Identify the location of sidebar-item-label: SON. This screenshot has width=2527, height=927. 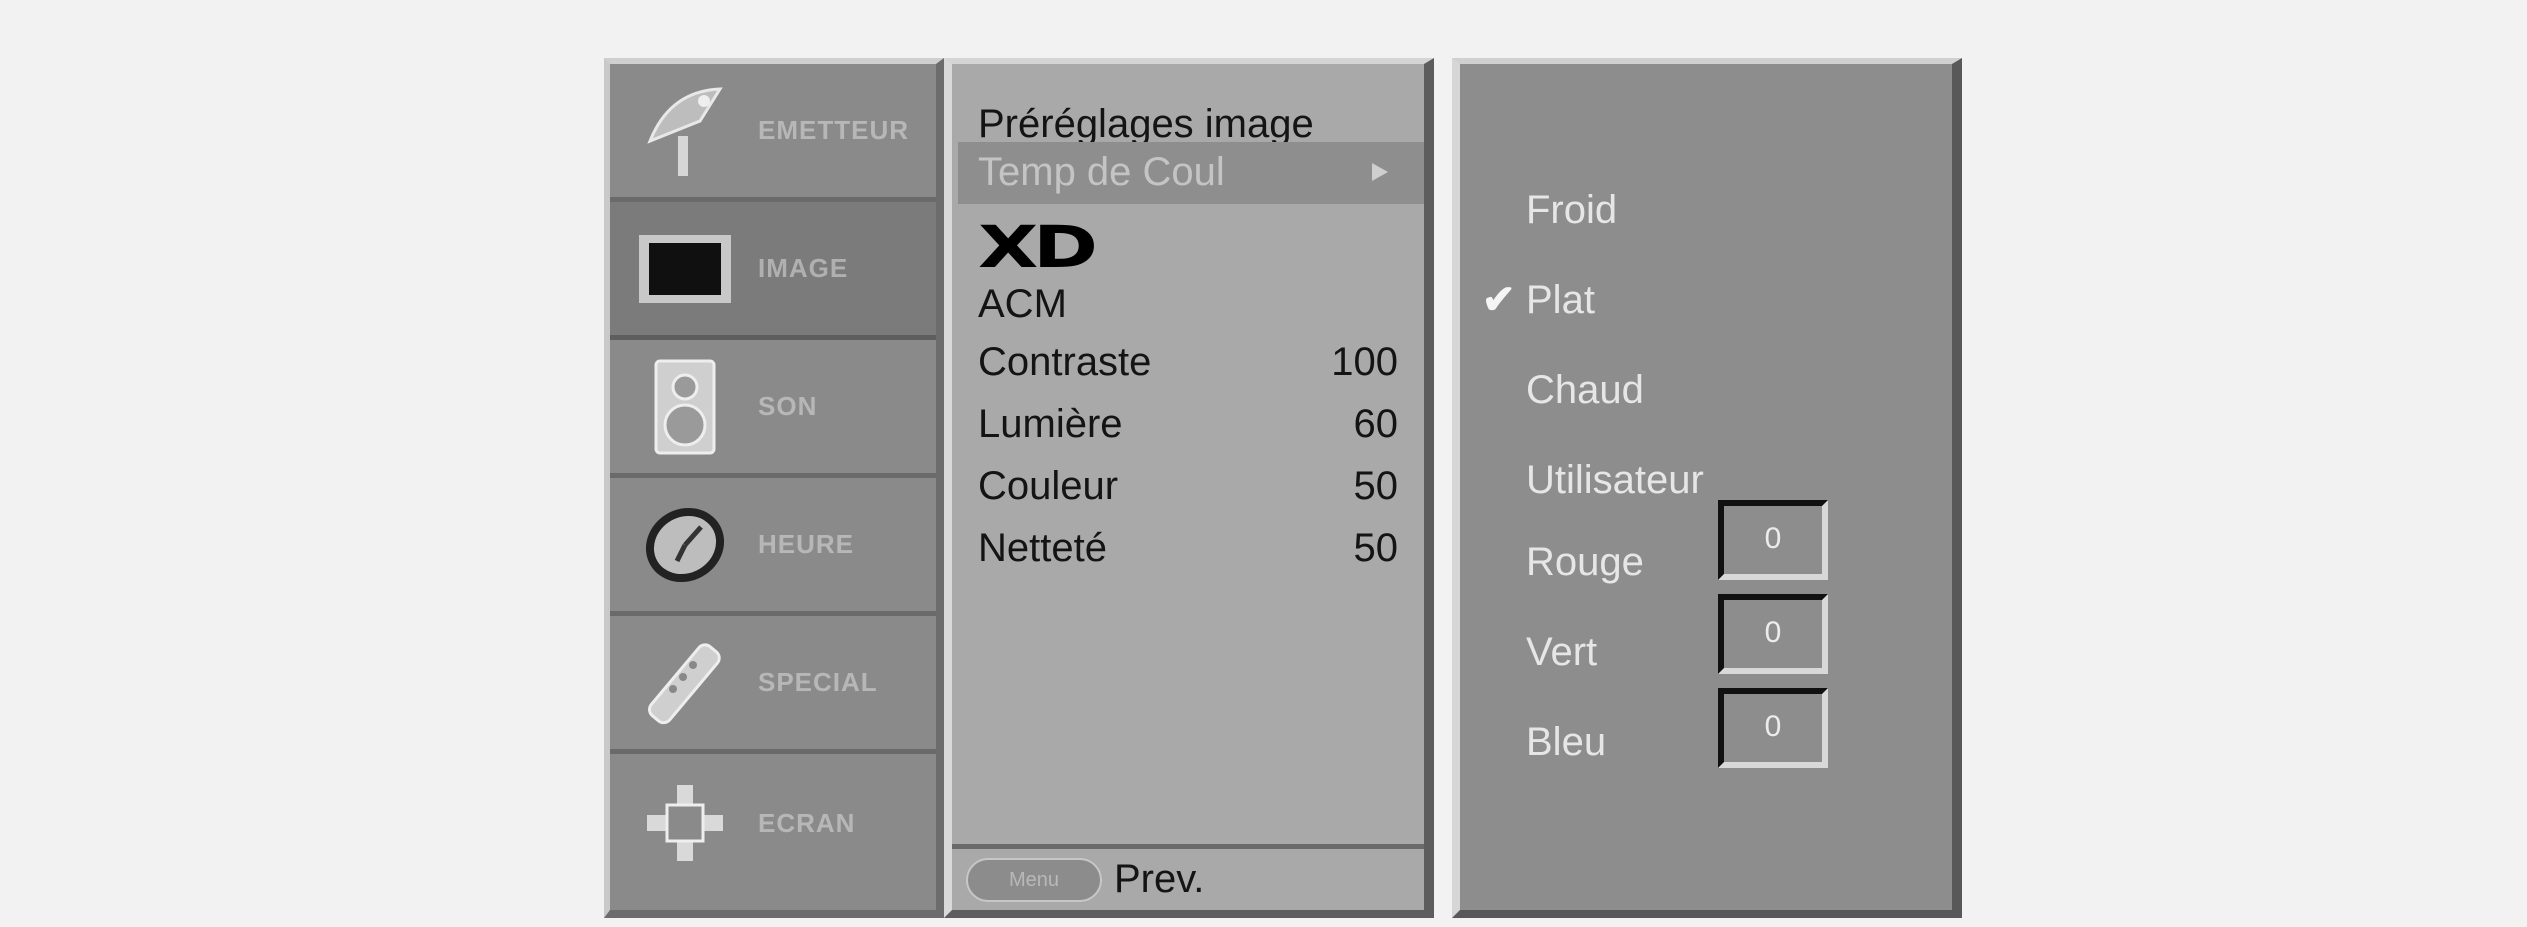
(788, 406).